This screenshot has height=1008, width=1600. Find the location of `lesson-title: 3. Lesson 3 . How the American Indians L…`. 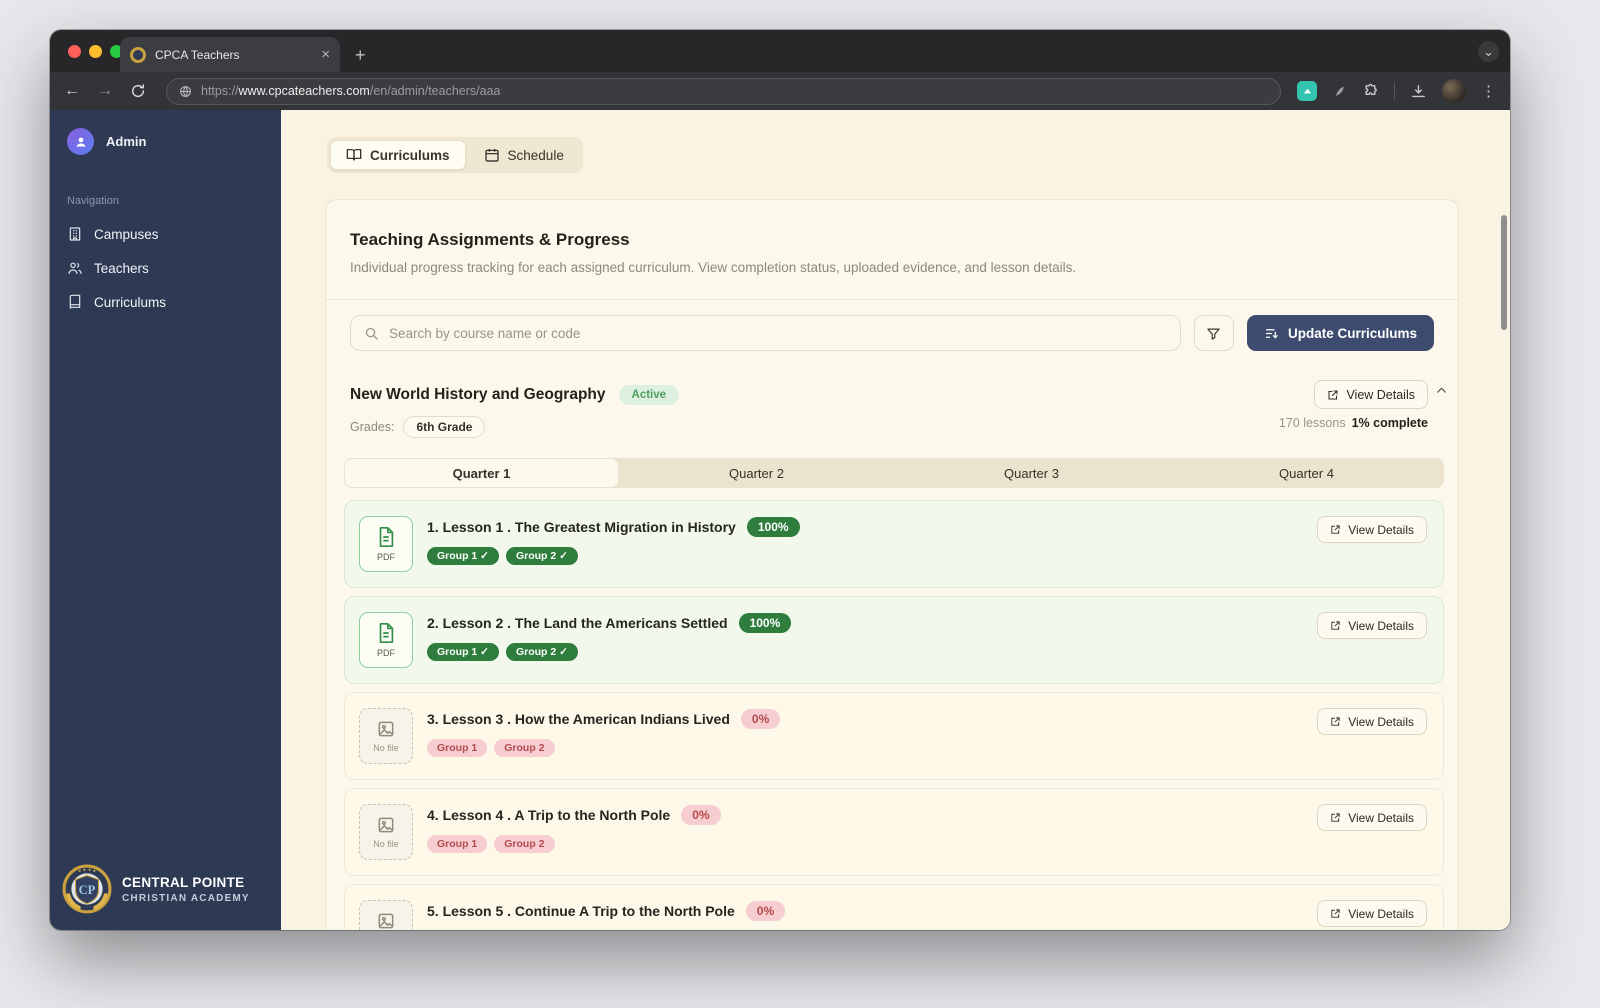

lesson-title: 3. Lesson 3 . How the American Indians L… is located at coordinates (578, 719).